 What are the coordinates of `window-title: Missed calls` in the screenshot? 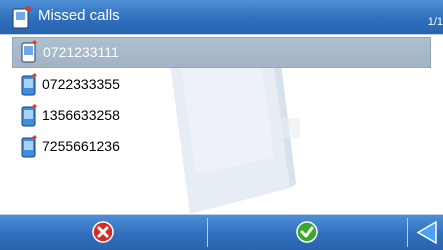 It's located at (79, 15).